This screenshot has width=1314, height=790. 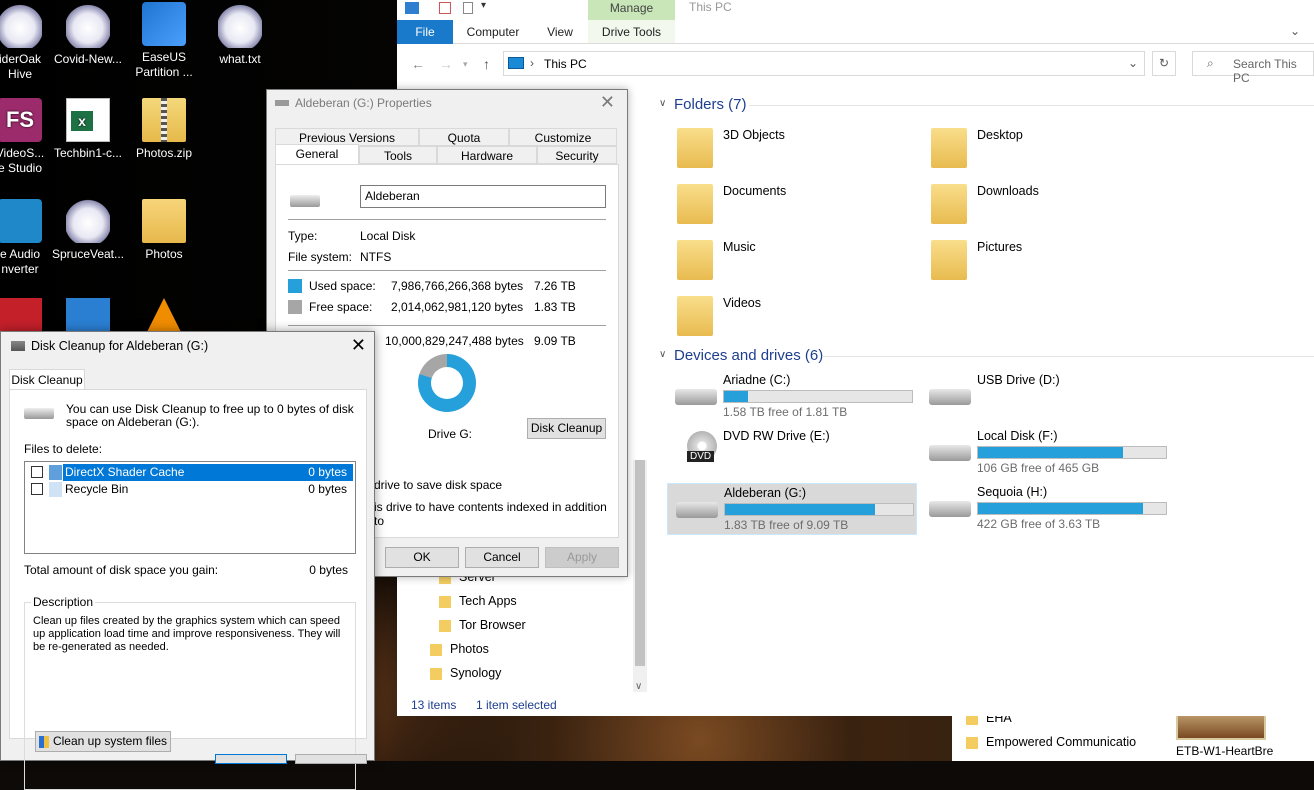 I want to click on drive-h: Sequoia (H:) 422 GB free of 3.63 TB, so click(x=1046, y=509).